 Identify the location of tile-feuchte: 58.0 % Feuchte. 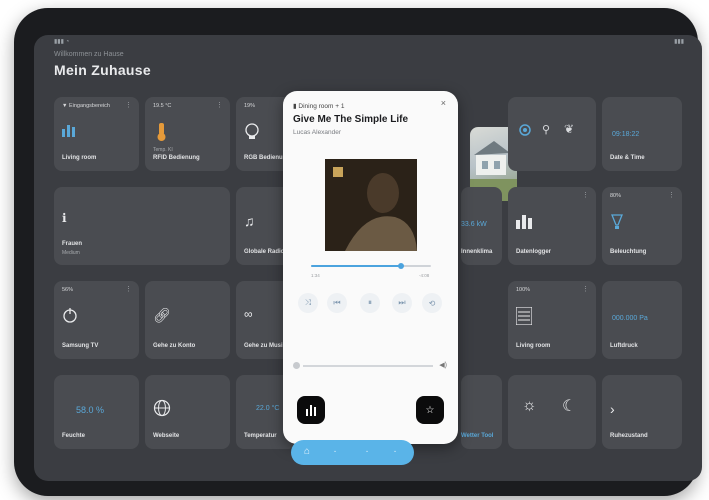
(96, 412).